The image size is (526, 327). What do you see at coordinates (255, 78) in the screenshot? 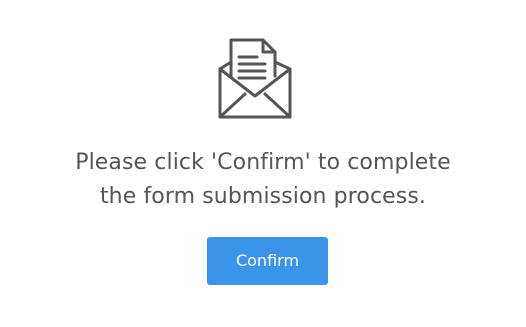
I see `envelope-with-document-icon` at bounding box center [255, 78].